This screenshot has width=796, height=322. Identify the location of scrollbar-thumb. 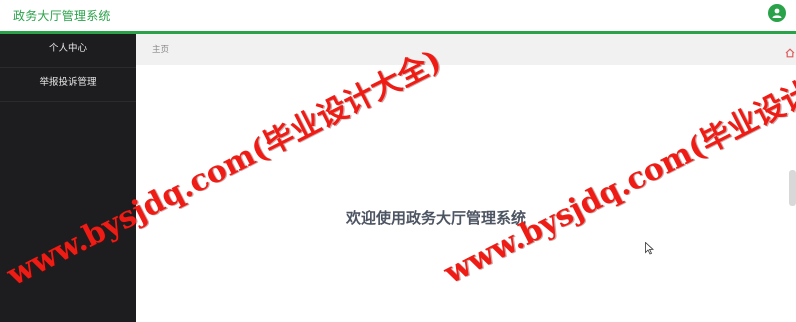
(792, 188).